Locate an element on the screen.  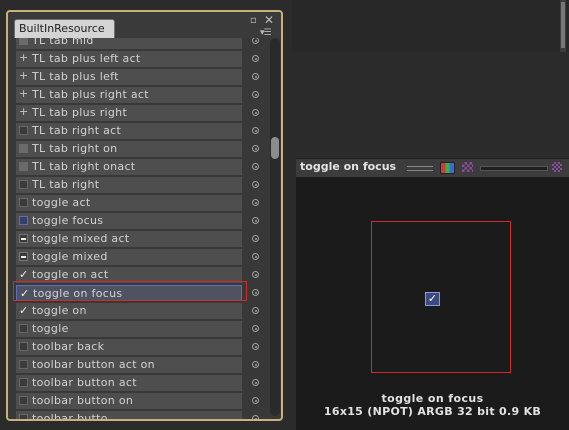
list-item: toggle focus is located at coordinates (129, 221).